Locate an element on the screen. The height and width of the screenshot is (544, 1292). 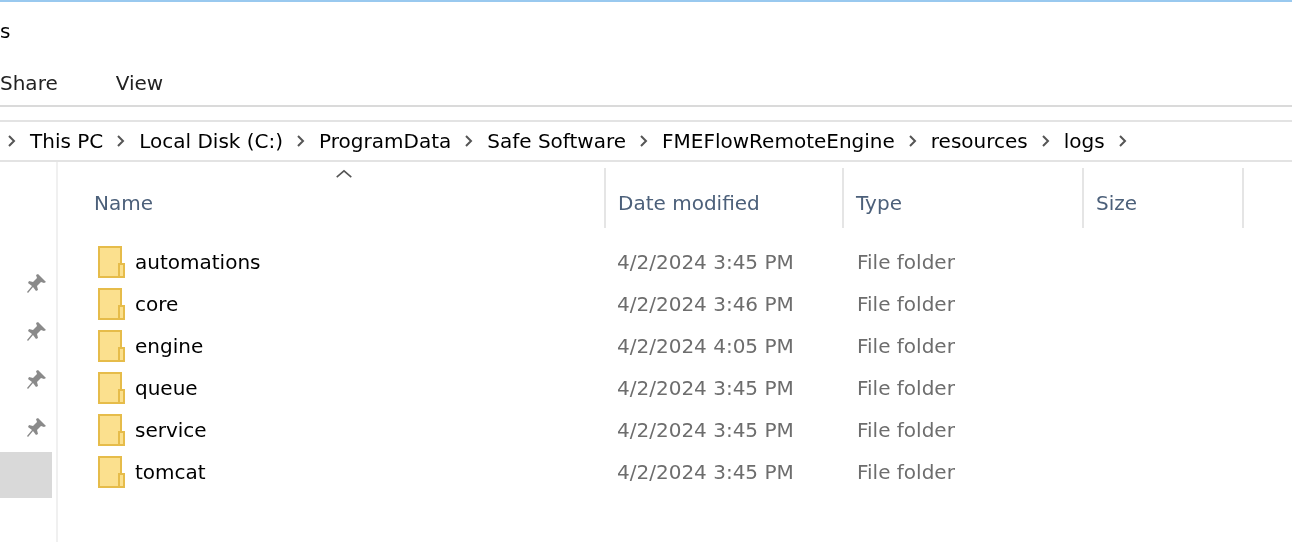
column-header: Size is located at coordinates (1164, 198).